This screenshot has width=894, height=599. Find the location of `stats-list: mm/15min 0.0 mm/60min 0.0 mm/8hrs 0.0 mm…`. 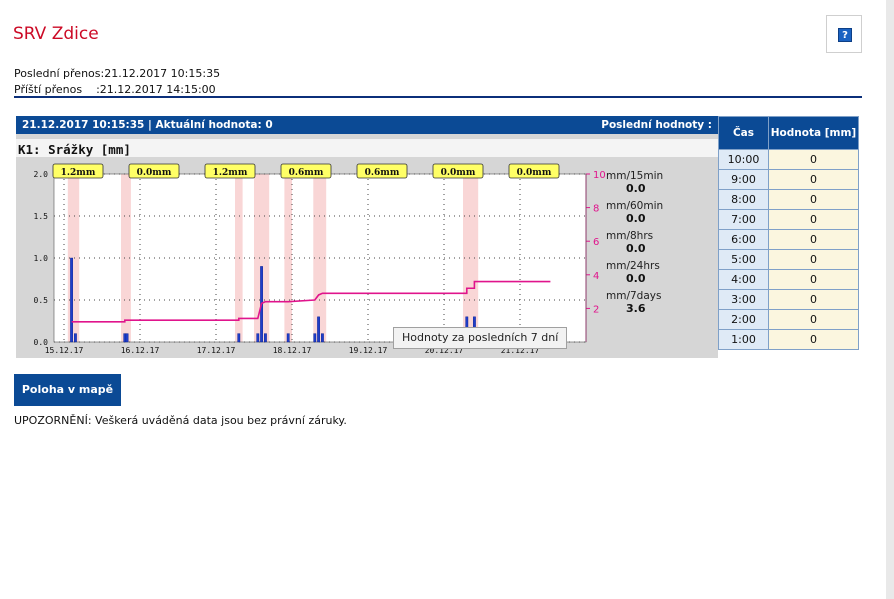

stats-list: mm/15min 0.0 mm/60min 0.0 mm/8hrs 0.0 mm… is located at coordinates (661, 245).